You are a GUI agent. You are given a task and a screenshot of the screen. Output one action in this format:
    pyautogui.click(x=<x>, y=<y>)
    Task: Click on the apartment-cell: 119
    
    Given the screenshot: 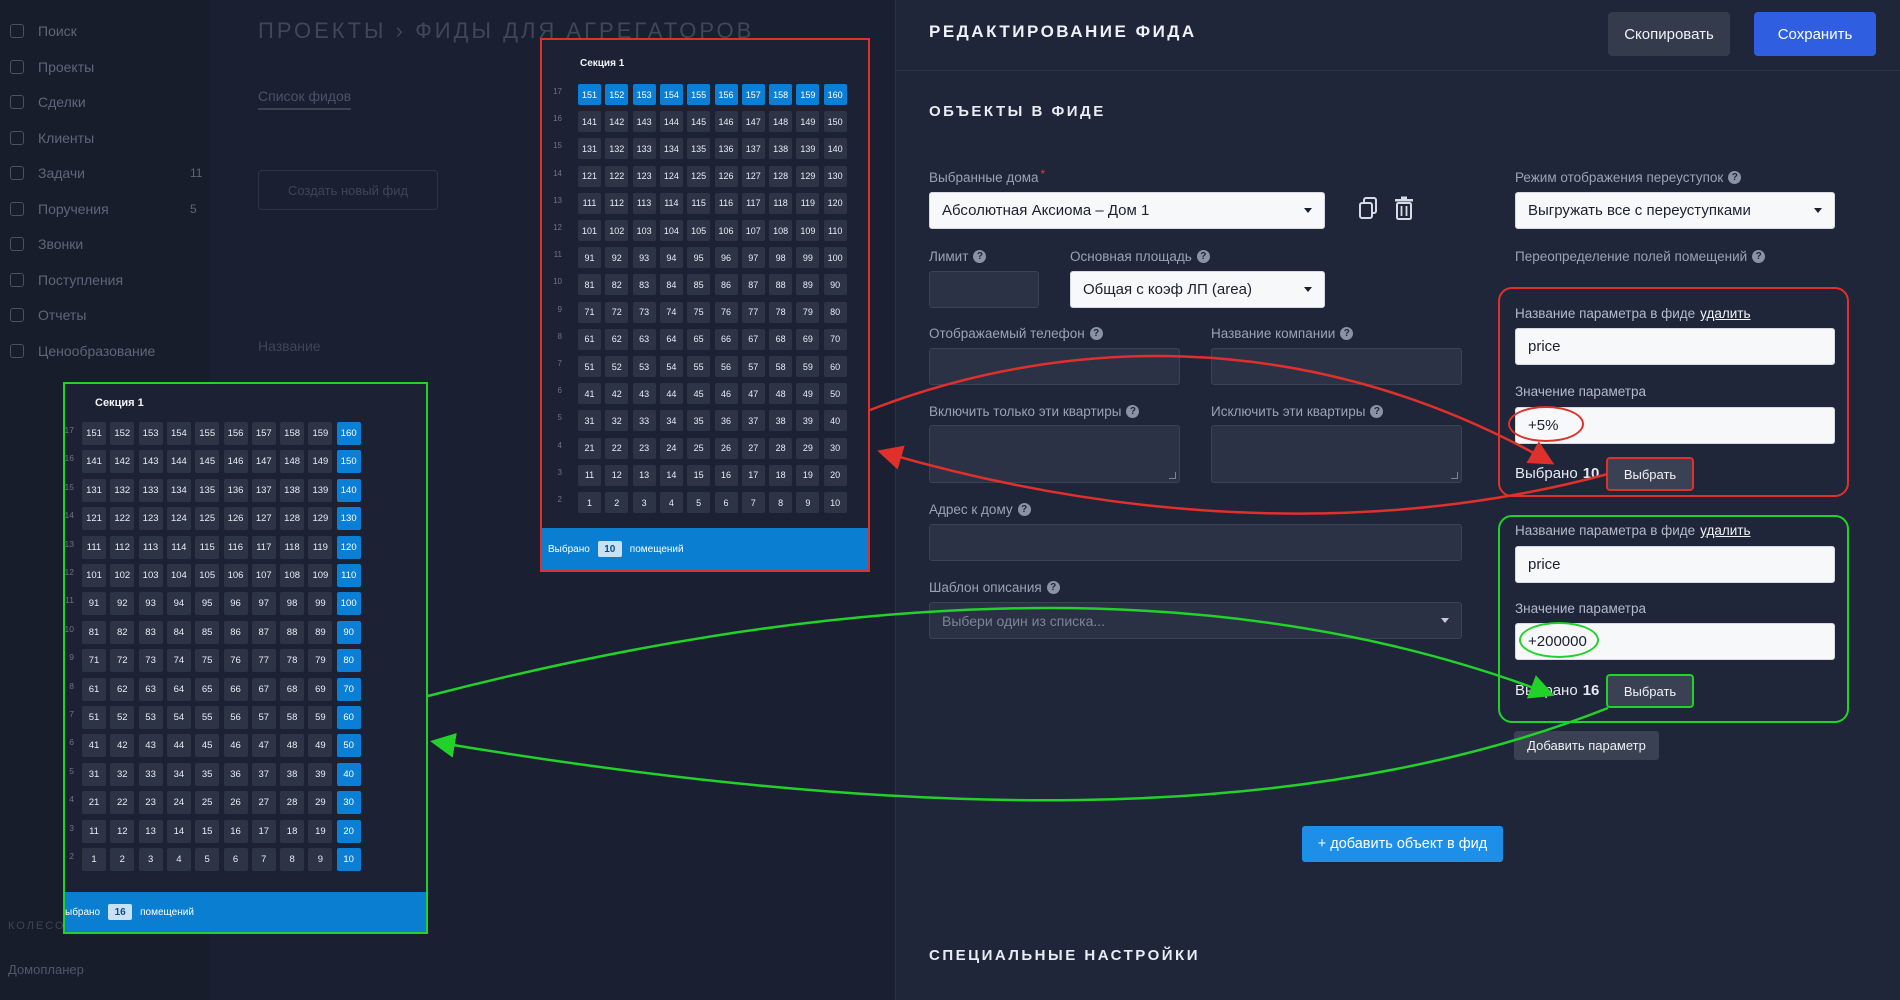 What is the action you would take?
    pyautogui.click(x=320, y=547)
    